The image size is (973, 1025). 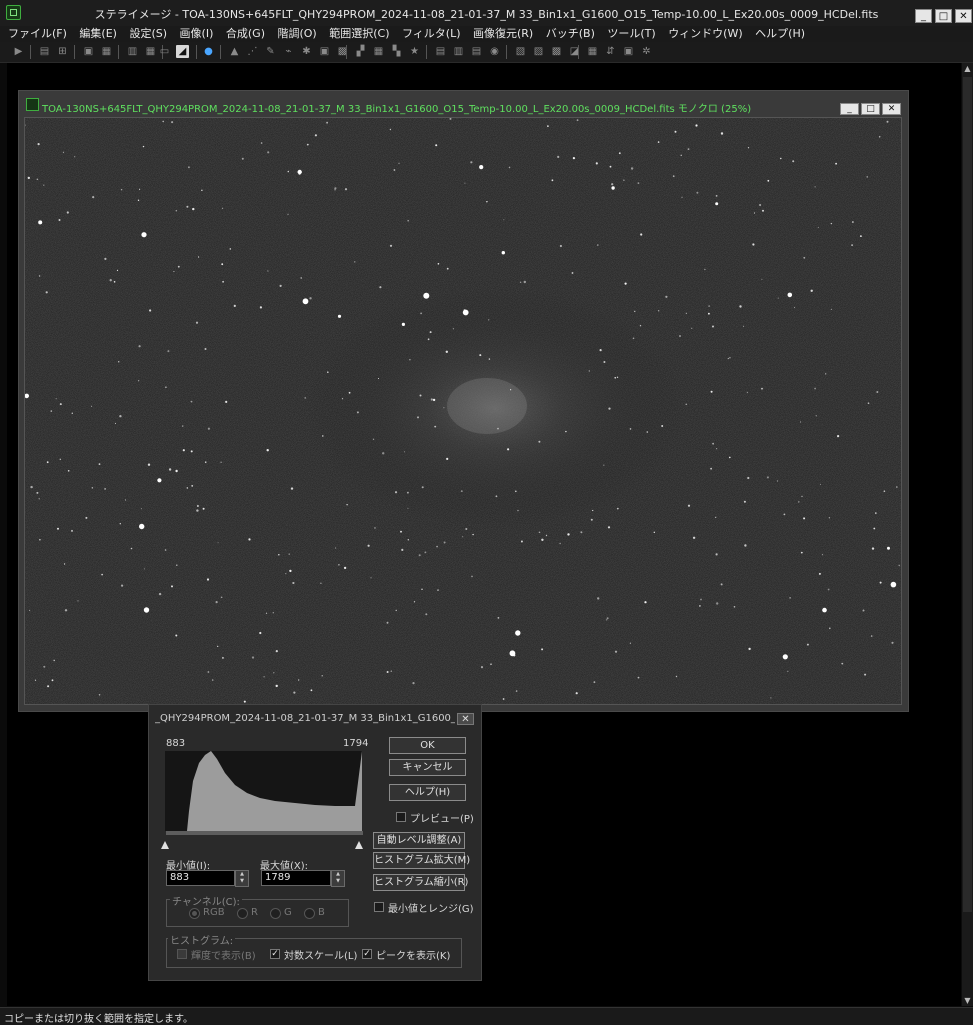 I want to click on menu-restore: 画像復元(R), so click(x=503, y=34).